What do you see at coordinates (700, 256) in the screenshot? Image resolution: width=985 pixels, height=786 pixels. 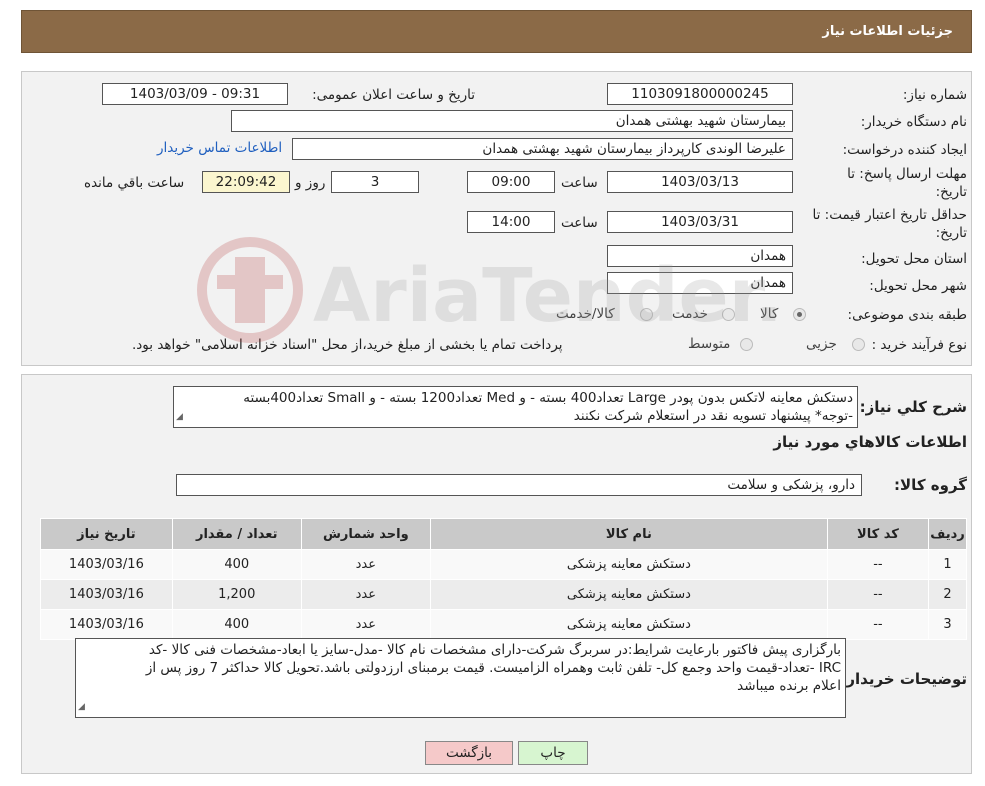 I see `province-field: همدان` at bounding box center [700, 256].